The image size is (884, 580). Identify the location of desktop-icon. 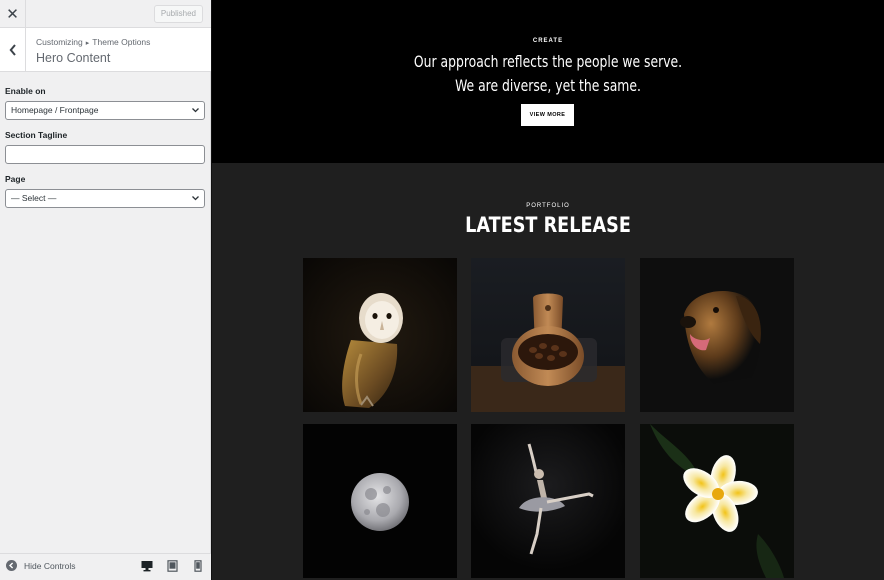
(147, 566).